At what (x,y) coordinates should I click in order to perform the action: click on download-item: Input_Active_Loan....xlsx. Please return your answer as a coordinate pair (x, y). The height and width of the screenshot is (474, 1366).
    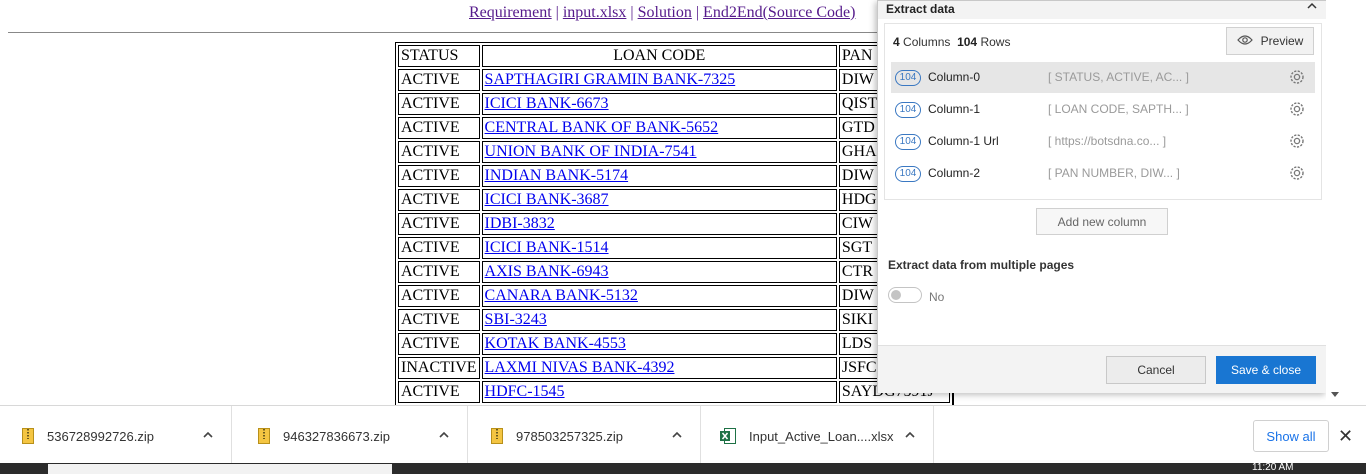
    Looking at the image, I should click on (818, 435).